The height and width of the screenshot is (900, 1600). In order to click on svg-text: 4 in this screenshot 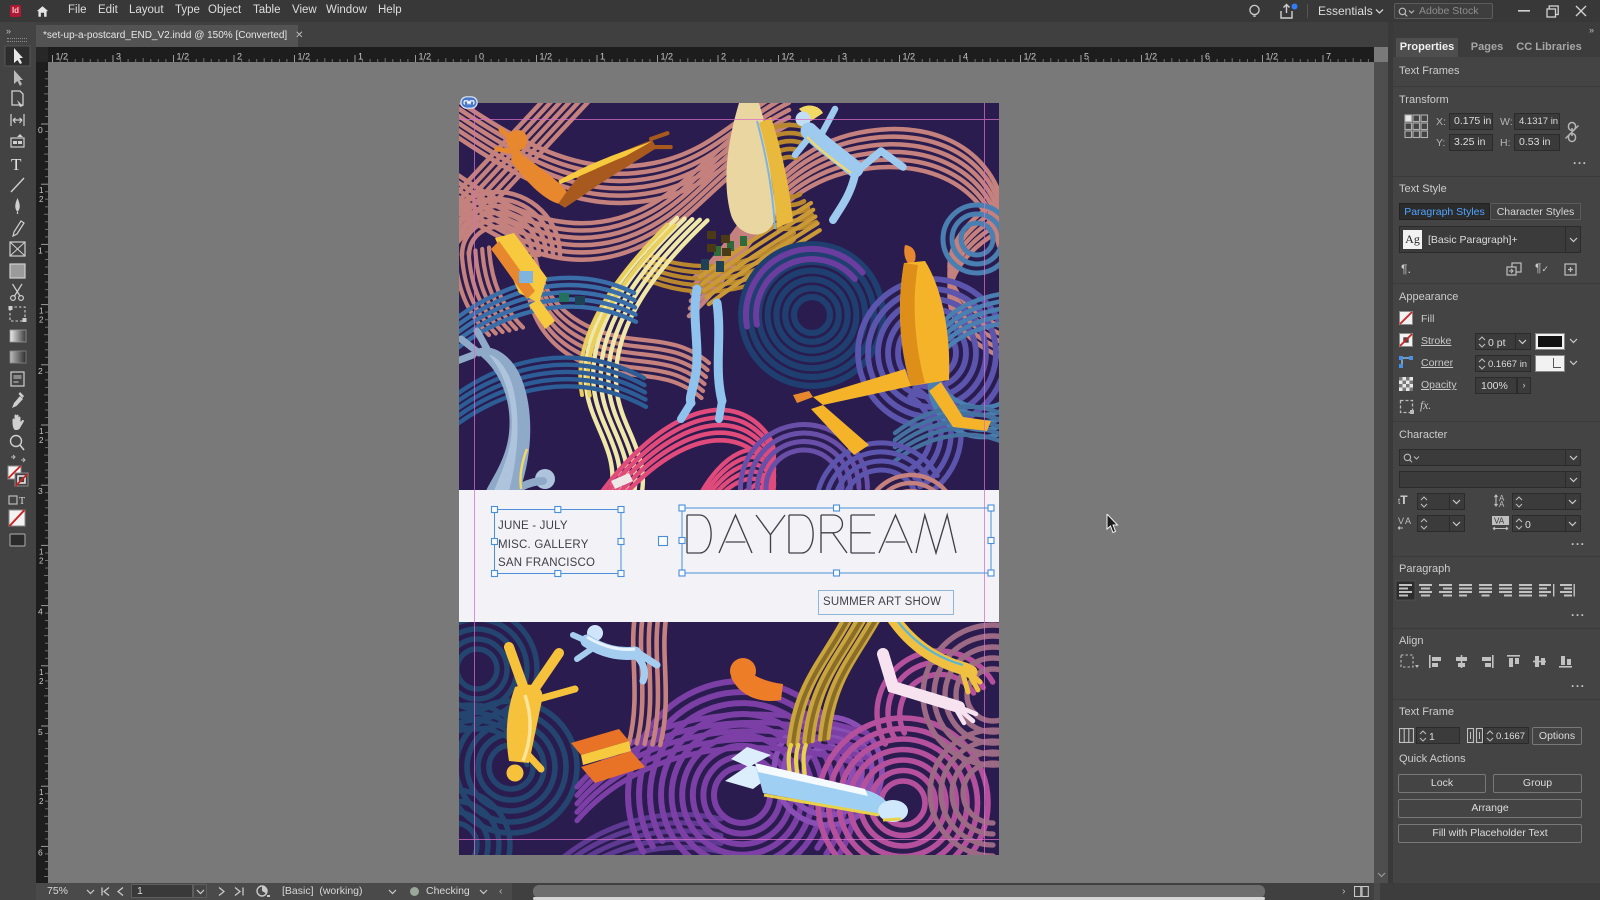, I will do `click(40, 612)`.